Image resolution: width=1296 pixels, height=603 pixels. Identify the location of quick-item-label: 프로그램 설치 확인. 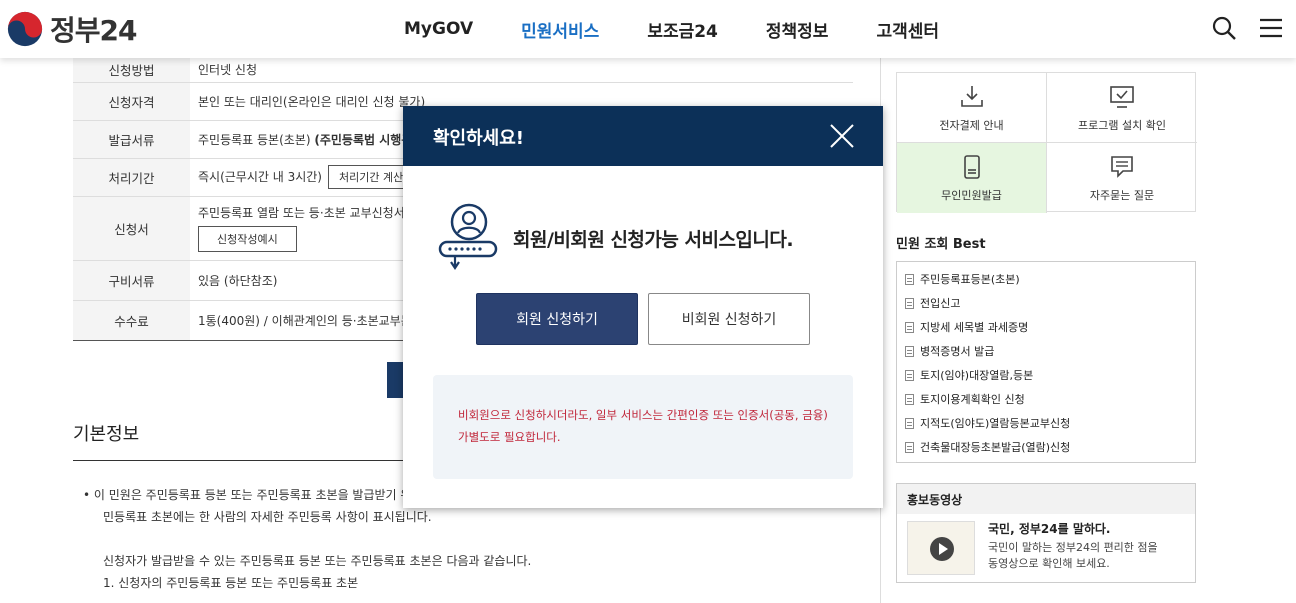
(1122, 125).